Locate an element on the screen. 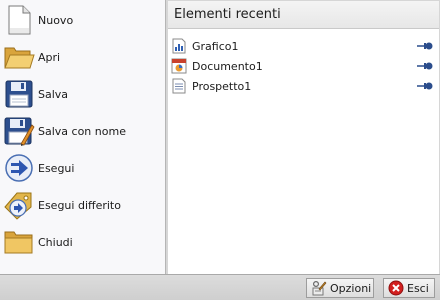  document-file-icon is located at coordinates (179, 66).